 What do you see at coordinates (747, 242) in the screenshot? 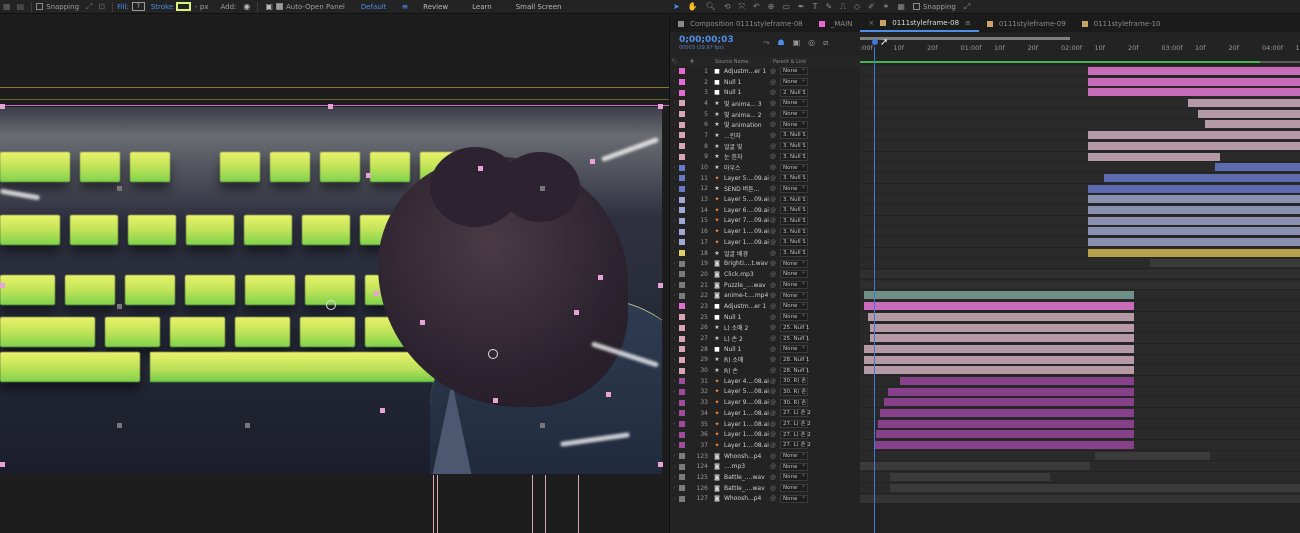
I see `layer-name: Layer 1....09.ai` at bounding box center [747, 242].